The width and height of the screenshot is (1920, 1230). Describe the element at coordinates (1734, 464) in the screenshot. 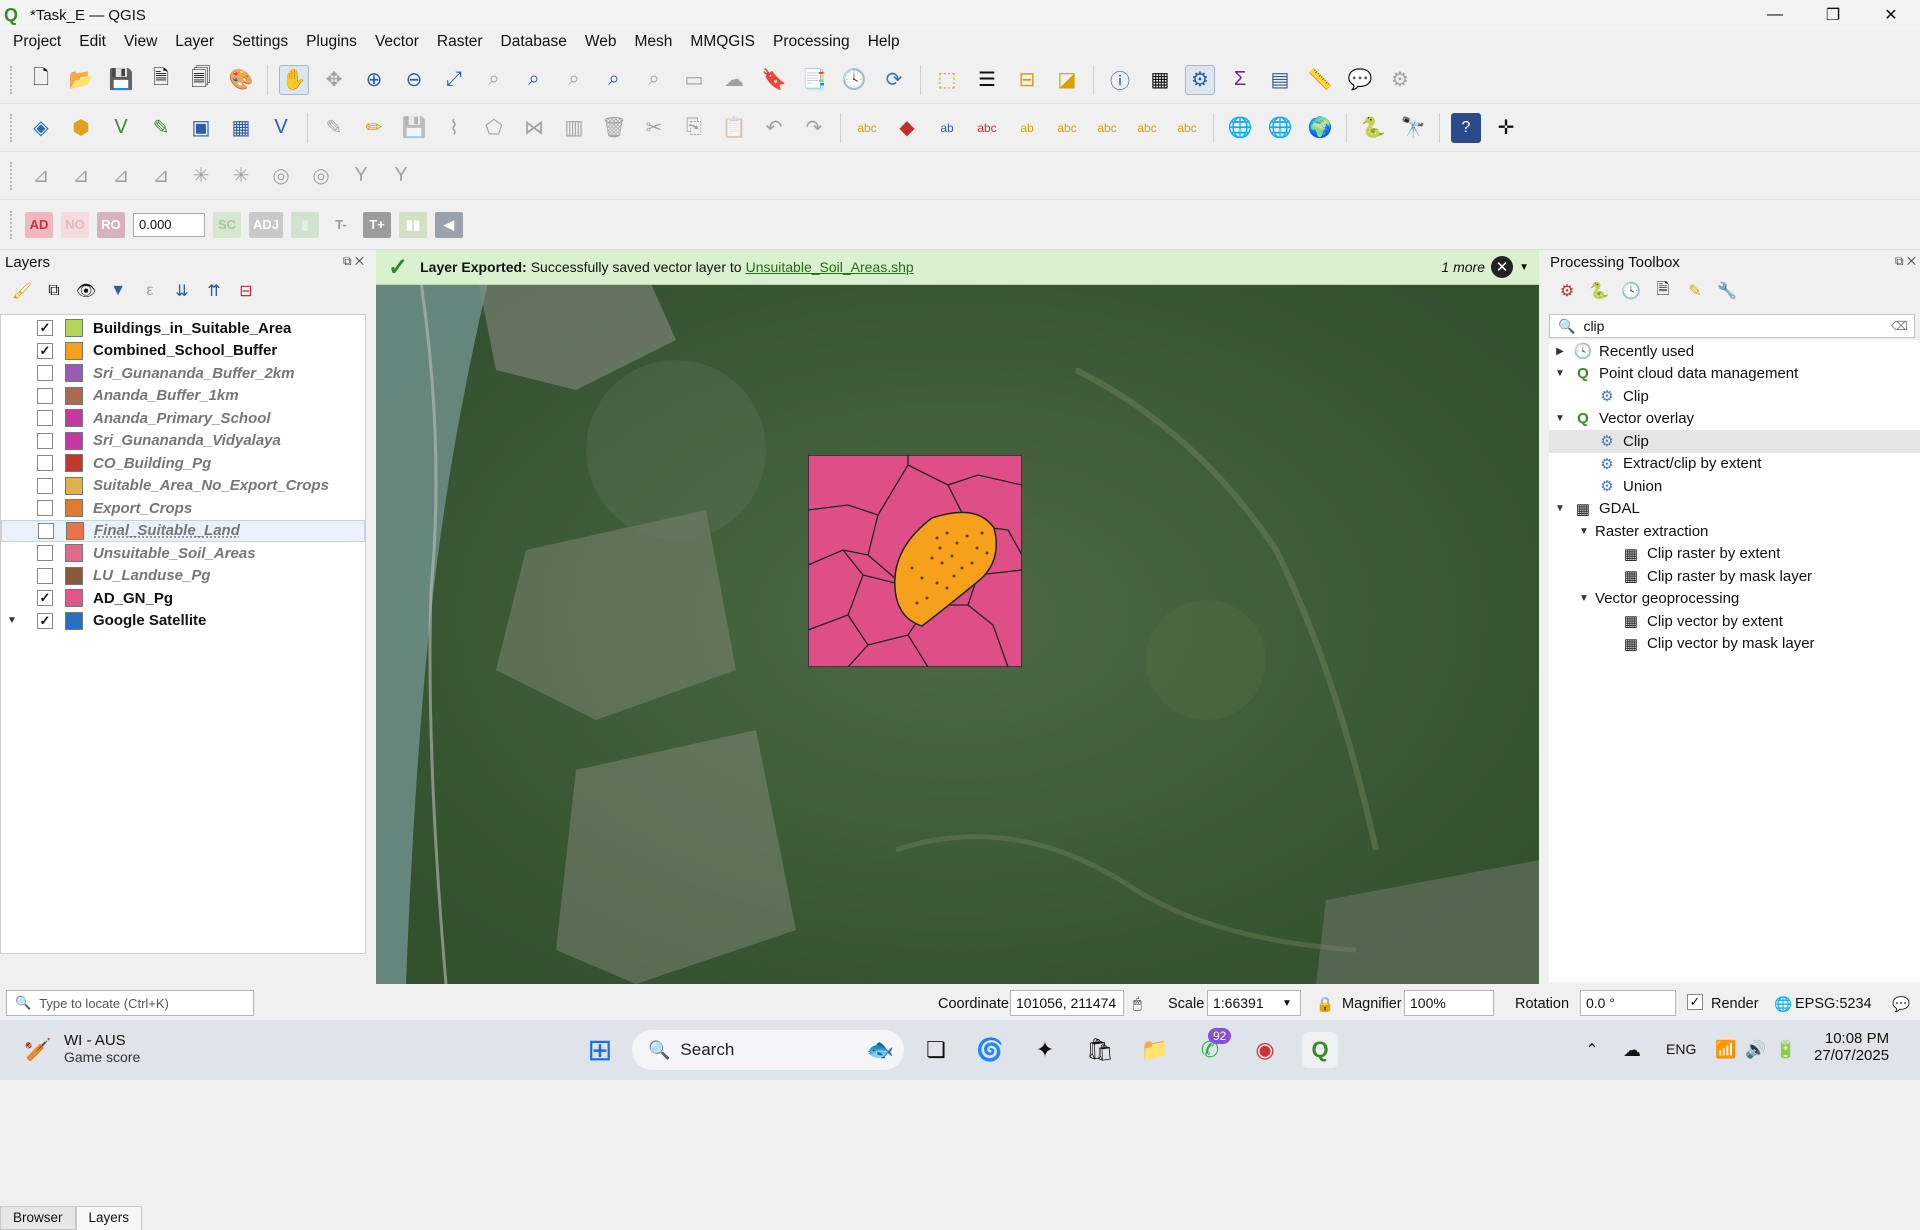

I see `toolbox-tree-item: ⚙ Extract/clip by extent` at that location.